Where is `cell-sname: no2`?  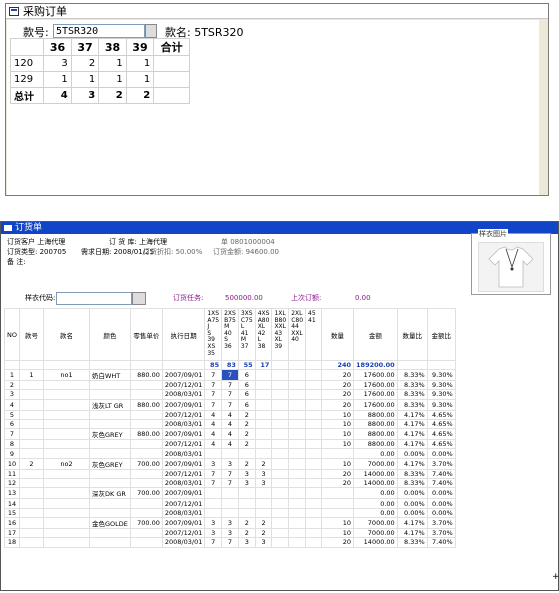 cell-sname: no2 is located at coordinates (66, 463).